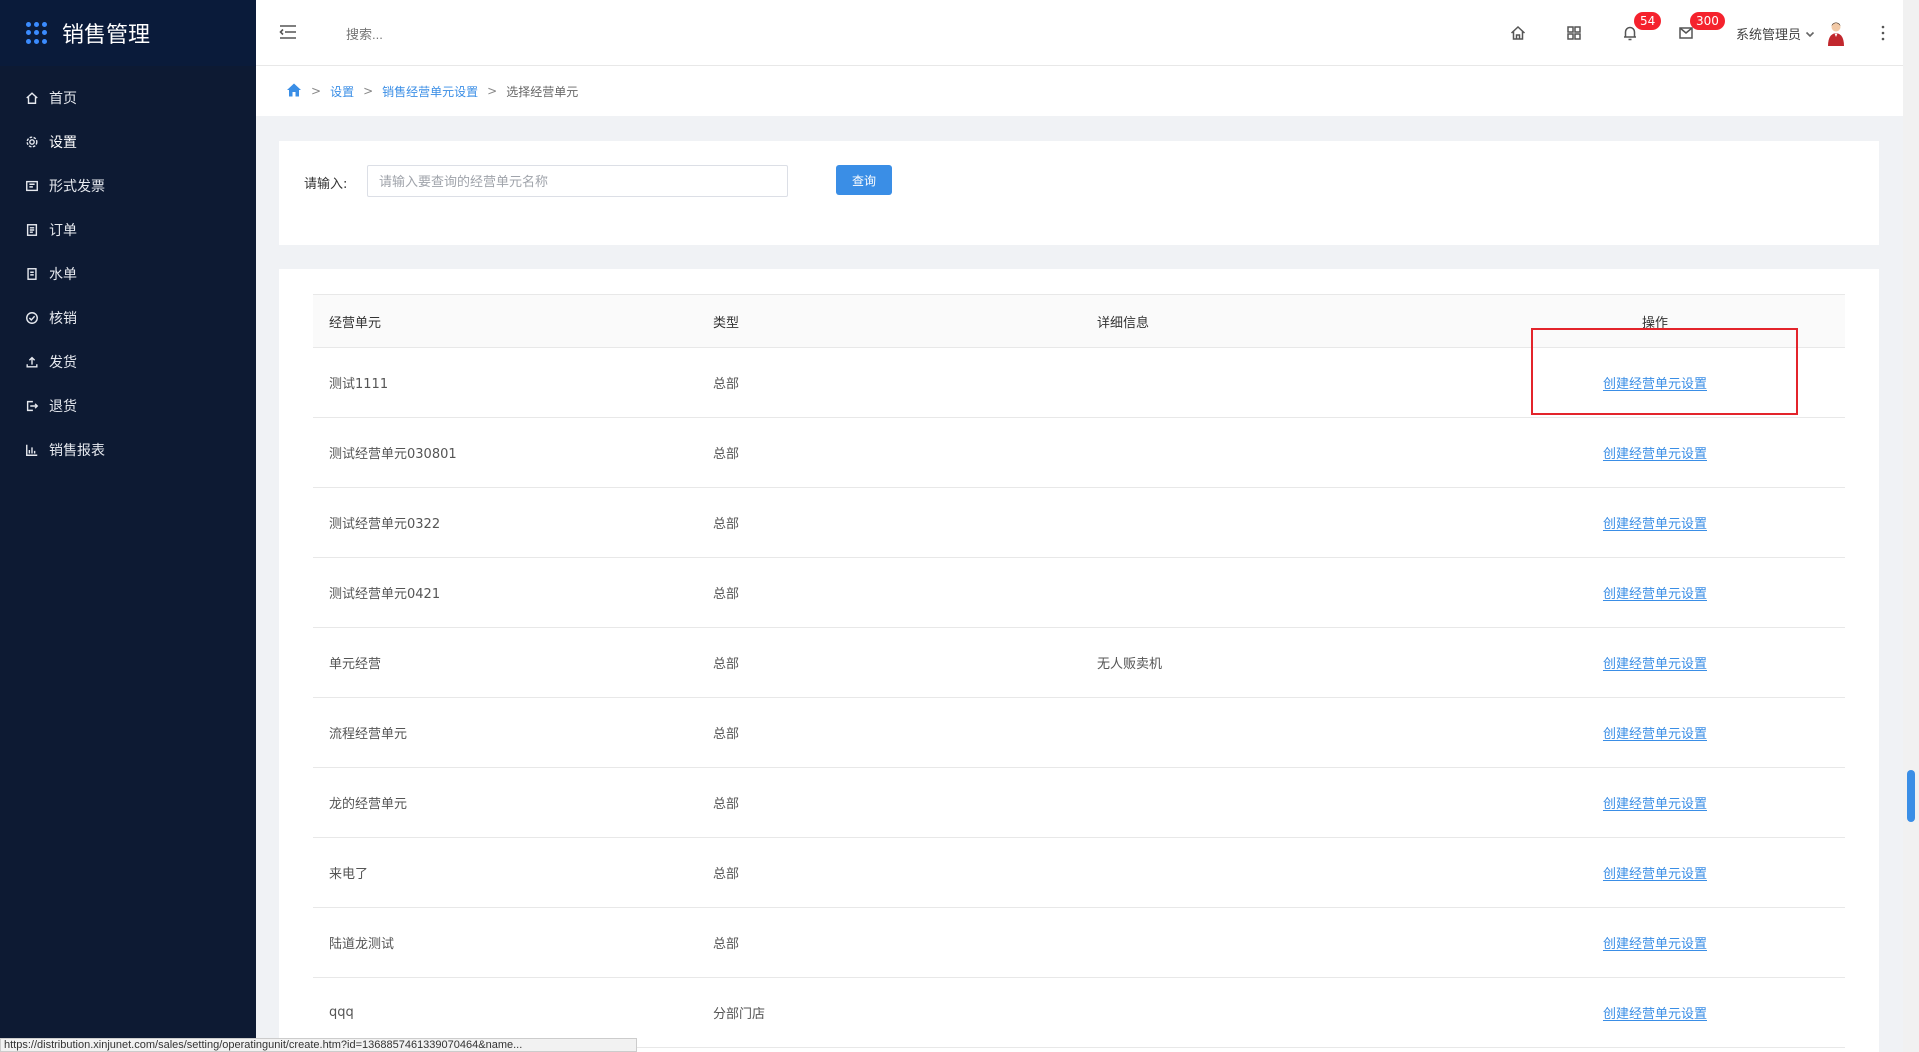 The height and width of the screenshot is (1052, 1919). What do you see at coordinates (128, 142) in the screenshot?
I see `sidebar-item-settings: 设置` at bounding box center [128, 142].